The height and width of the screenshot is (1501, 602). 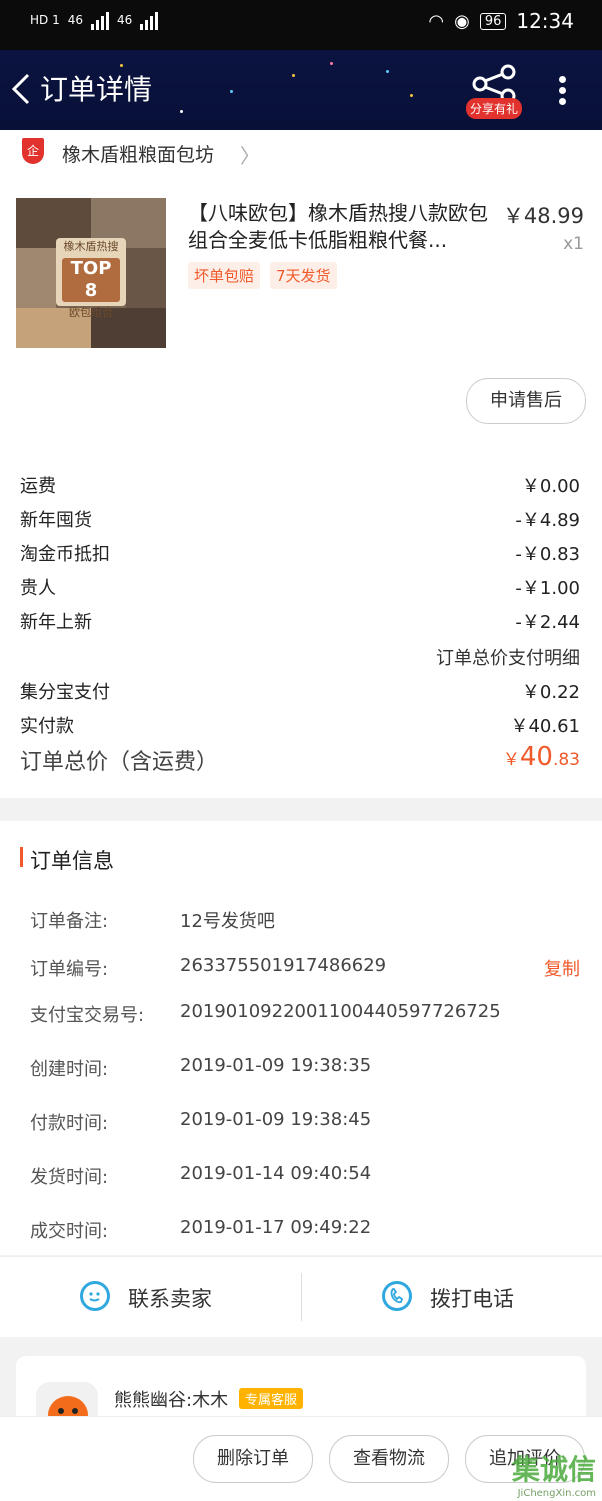 I want to click on back-icon, so click(x=21, y=91).